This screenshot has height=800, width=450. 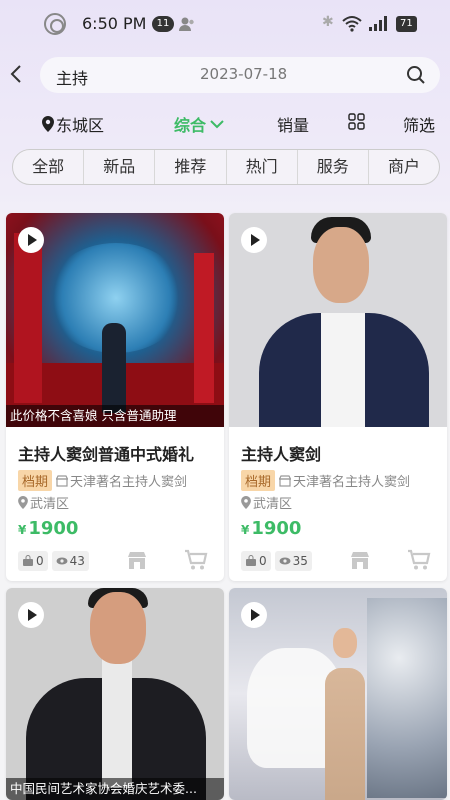 I want to click on tab-all: 全部, so click(x=49, y=167).